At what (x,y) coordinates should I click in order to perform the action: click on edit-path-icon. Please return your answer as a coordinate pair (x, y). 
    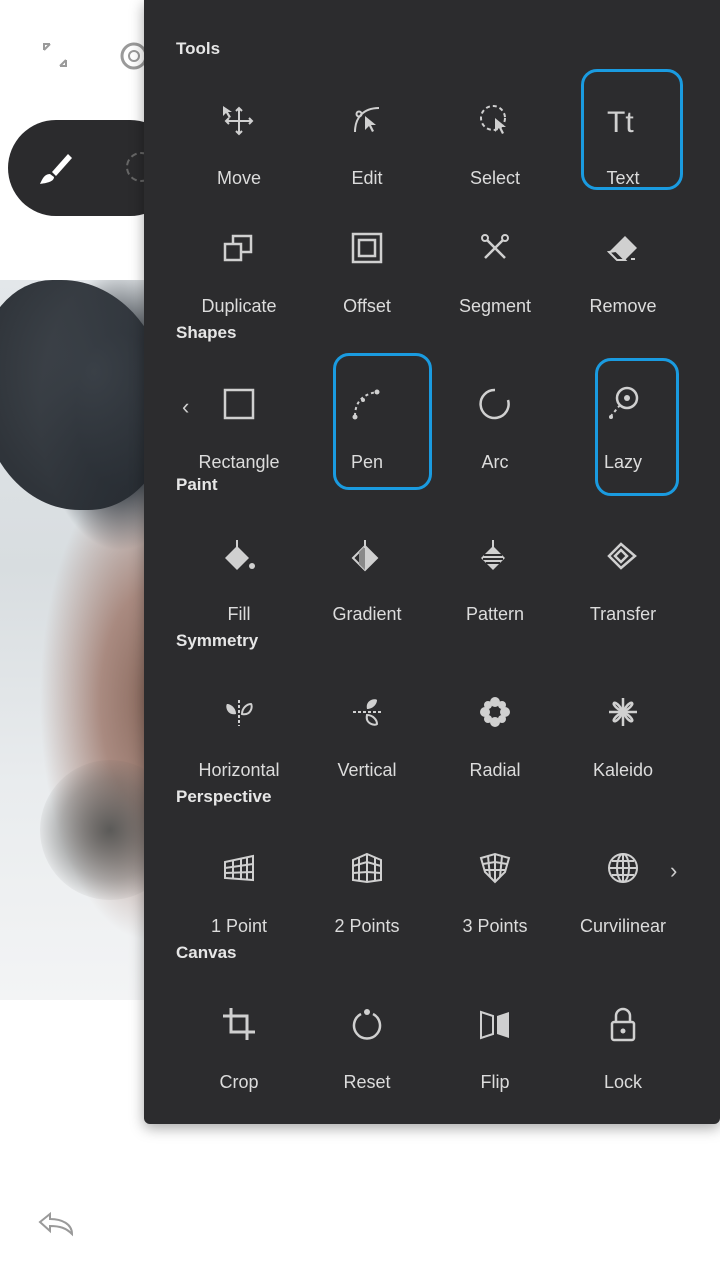
    Looking at the image, I should click on (367, 120).